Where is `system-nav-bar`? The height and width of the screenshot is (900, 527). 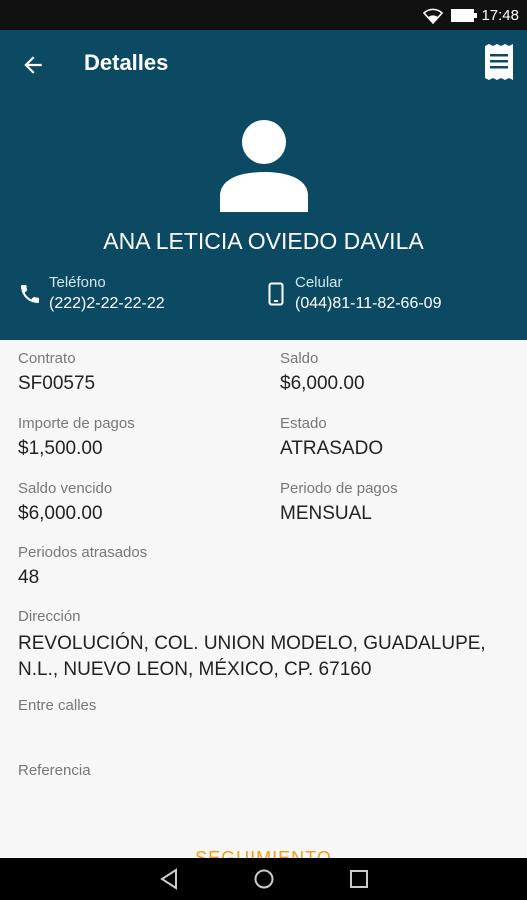
system-nav-bar is located at coordinates (263, 879).